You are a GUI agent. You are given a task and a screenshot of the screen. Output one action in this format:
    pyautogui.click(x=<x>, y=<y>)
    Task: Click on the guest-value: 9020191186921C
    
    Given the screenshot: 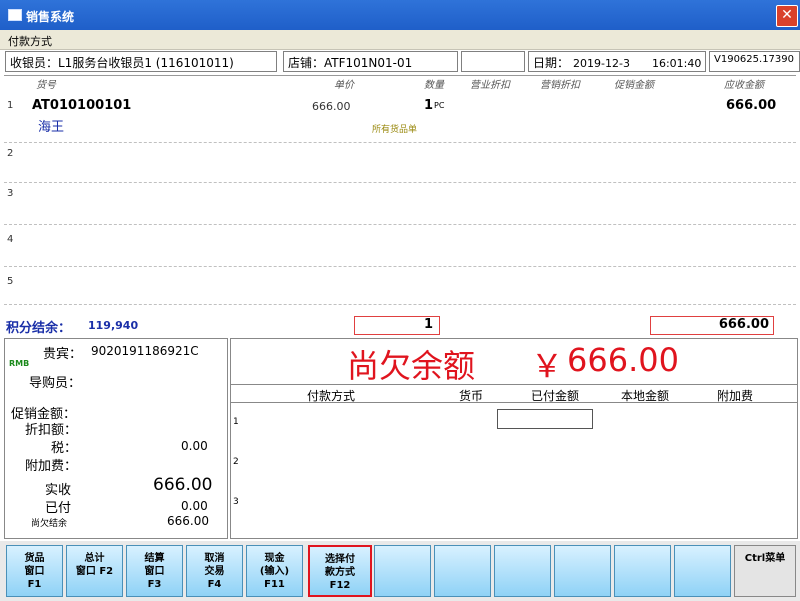 What is the action you would take?
    pyautogui.click(x=145, y=351)
    